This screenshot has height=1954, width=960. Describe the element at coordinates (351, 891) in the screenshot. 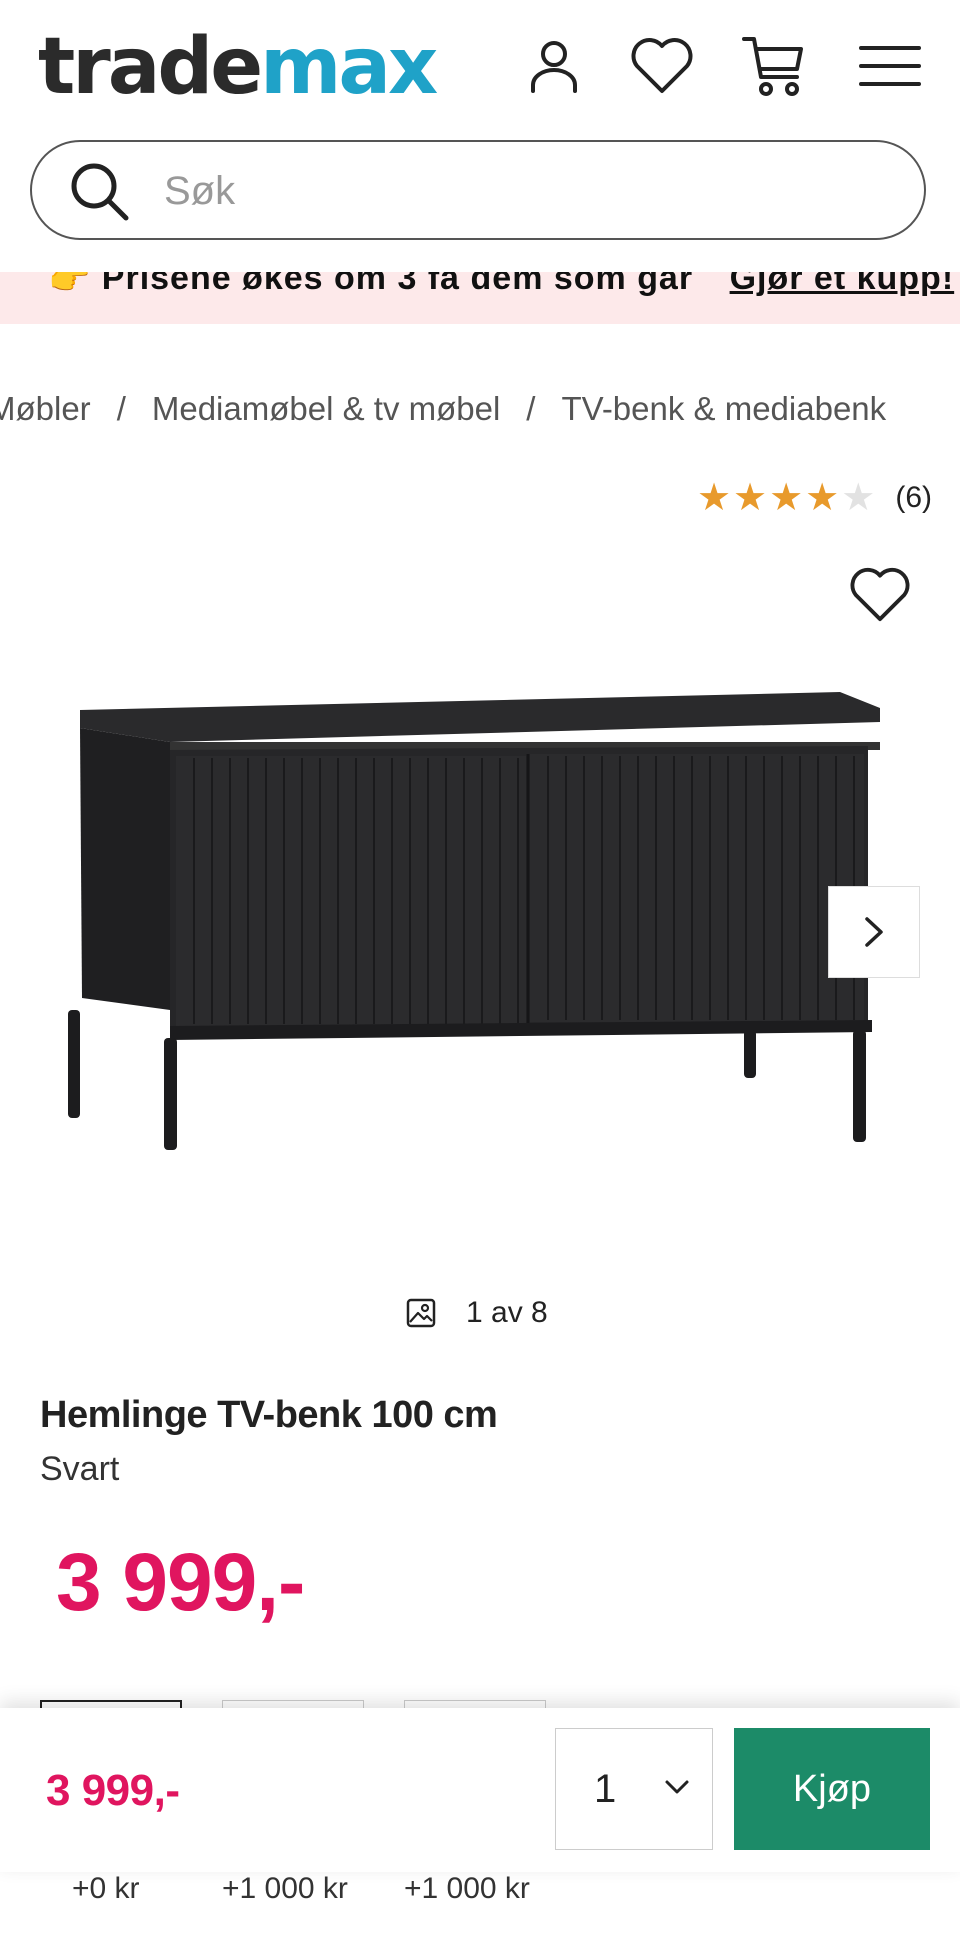

I see `door-left` at that location.